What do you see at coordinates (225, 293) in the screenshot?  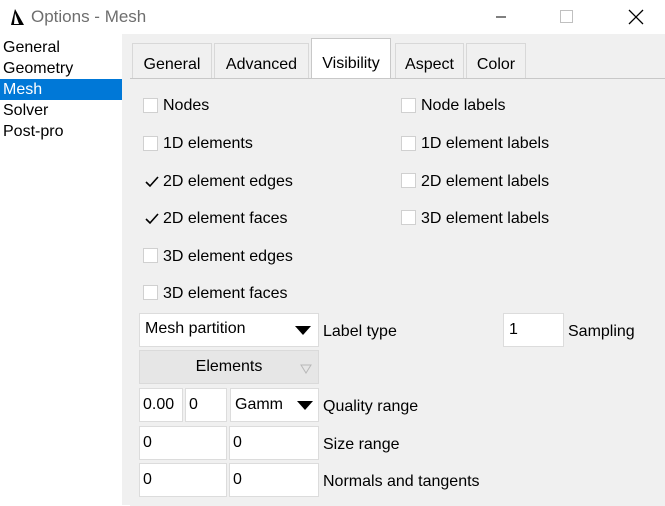 I see `3d-element-faces-label: 3D element faces` at bounding box center [225, 293].